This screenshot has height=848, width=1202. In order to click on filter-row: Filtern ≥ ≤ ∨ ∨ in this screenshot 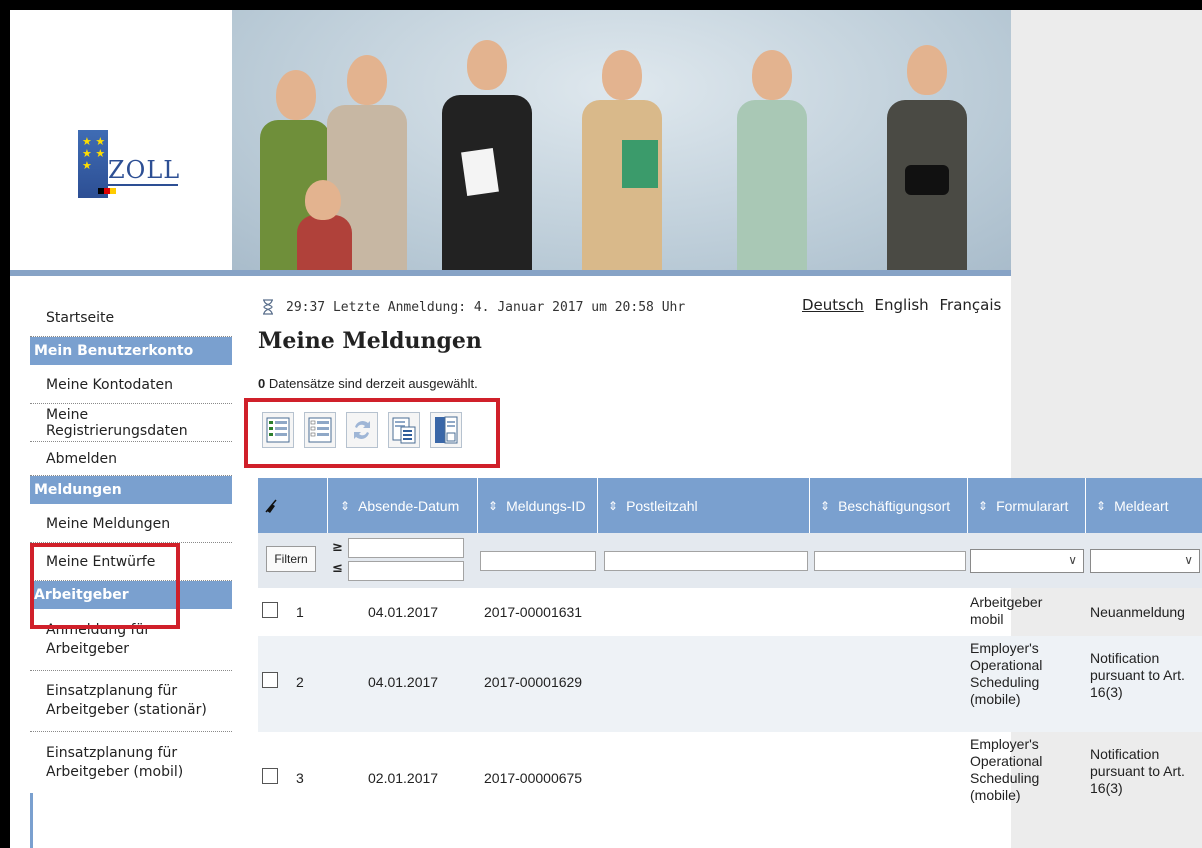, I will do `click(730, 560)`.